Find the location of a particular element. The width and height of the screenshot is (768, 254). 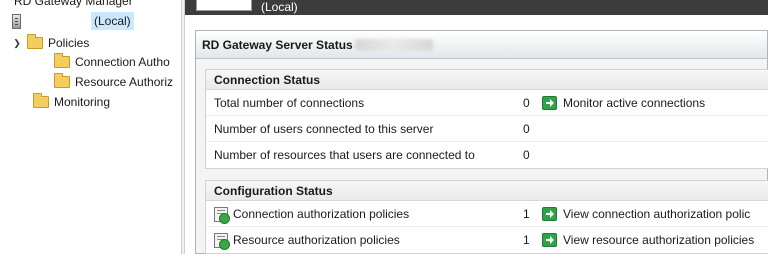

action-label: Monitor active connections is located at coordinates (634, 103).